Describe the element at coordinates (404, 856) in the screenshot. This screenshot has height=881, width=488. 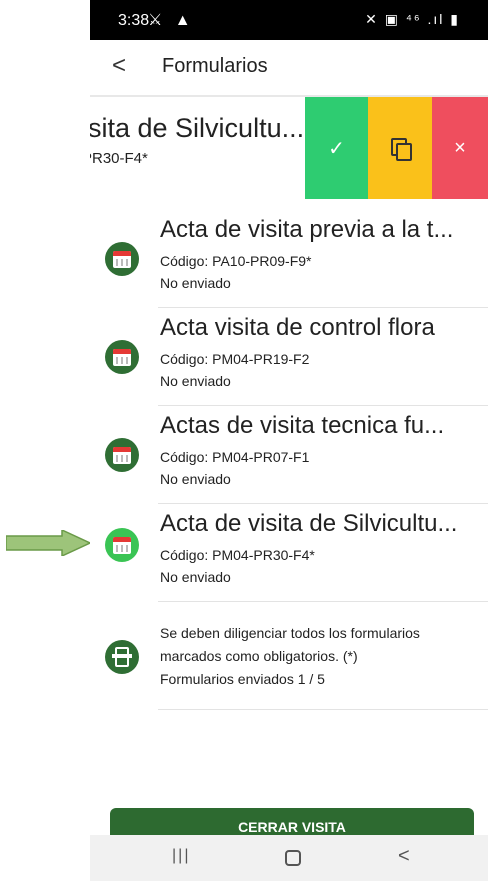
I see `system-back-button: <` at that location.